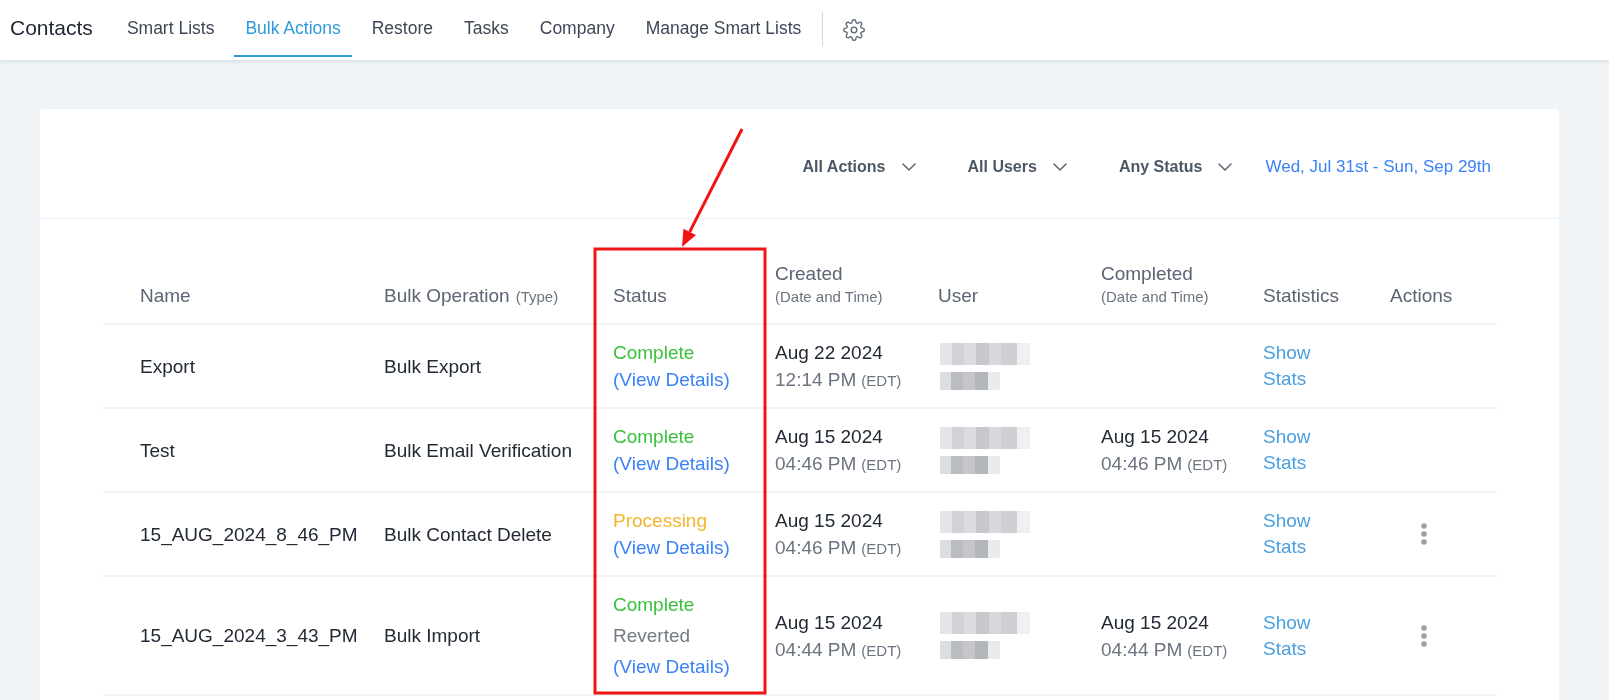 Image resolution: width=1609 pixels, height=700 pixels. I want to click on column-header: Bulk Operation, so click(447, 296).